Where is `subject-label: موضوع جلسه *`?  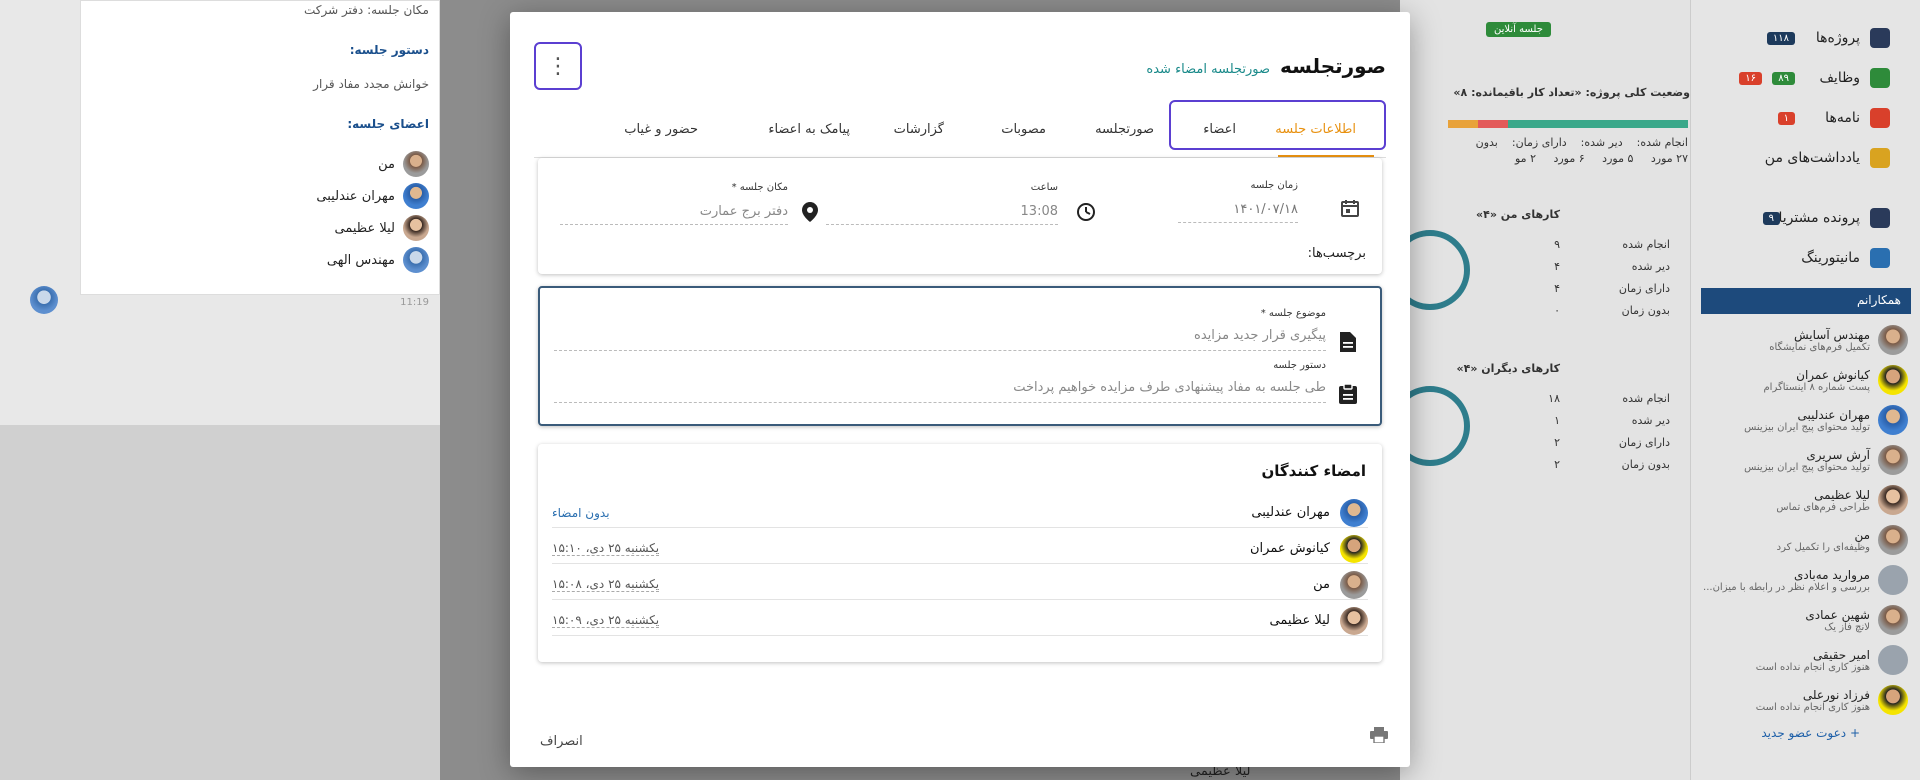
subject-label: موضوع جلسه * is located at coordinates (1293, 313).